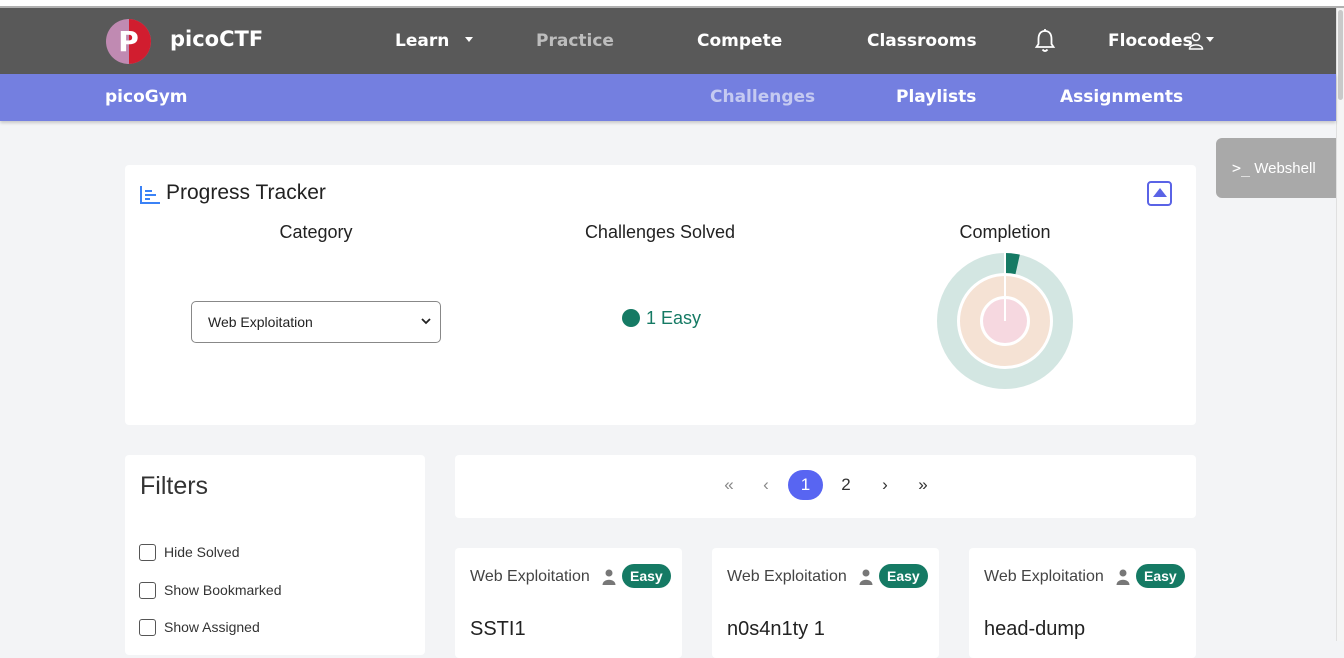  I want to click on user-dropdown-caret-icon, so click(1210, 39).